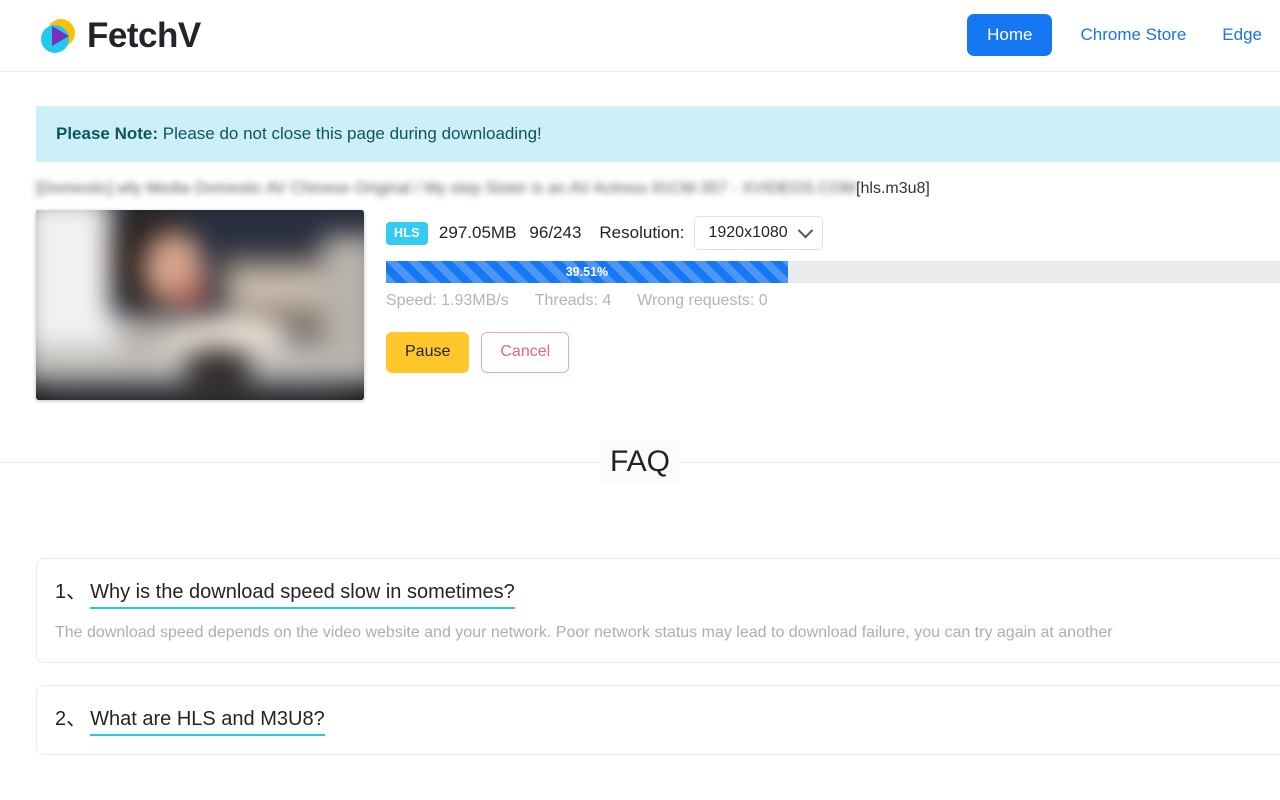 This screenshot has width=1280, height=800. What do you see at coordinates (640, 36) in the screenshot?
I see `site-header: FetchV Home Chrome Store Edge` at bounding box center [640, 36].